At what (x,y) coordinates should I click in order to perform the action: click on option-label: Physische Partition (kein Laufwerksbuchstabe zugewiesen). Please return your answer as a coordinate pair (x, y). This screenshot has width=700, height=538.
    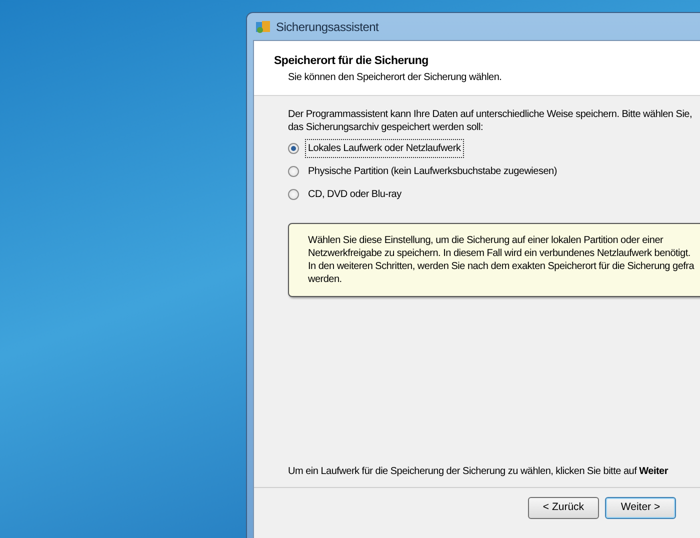
    Looking at the image, I should click on (432, 171).